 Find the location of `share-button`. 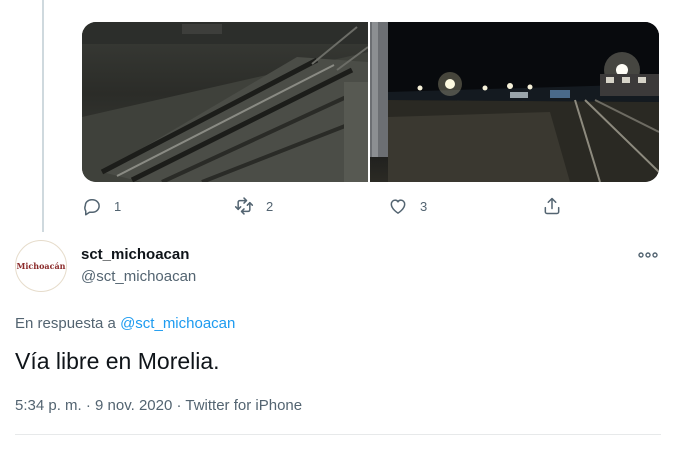

share-button is located at coordinates (552, 206).